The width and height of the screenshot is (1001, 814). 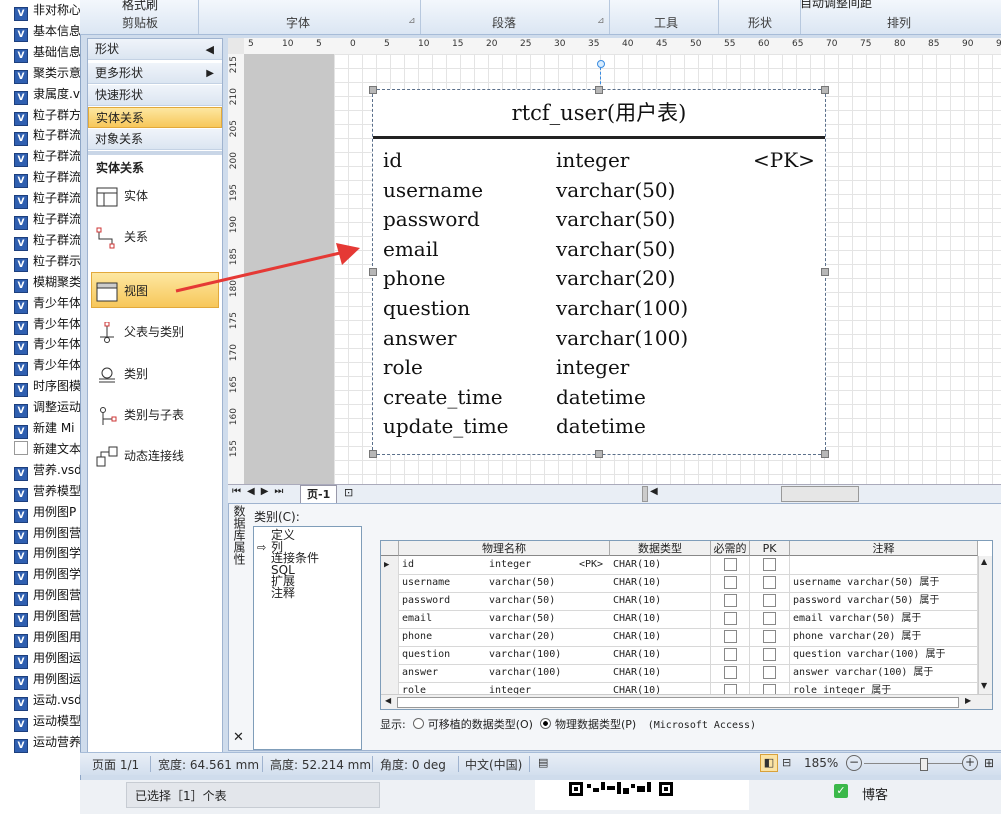 What do you see at coordinates (884, 655) in the screenshot?
I see `cell-note: question varchar(100) 属于` at bounding box center [884, 655].